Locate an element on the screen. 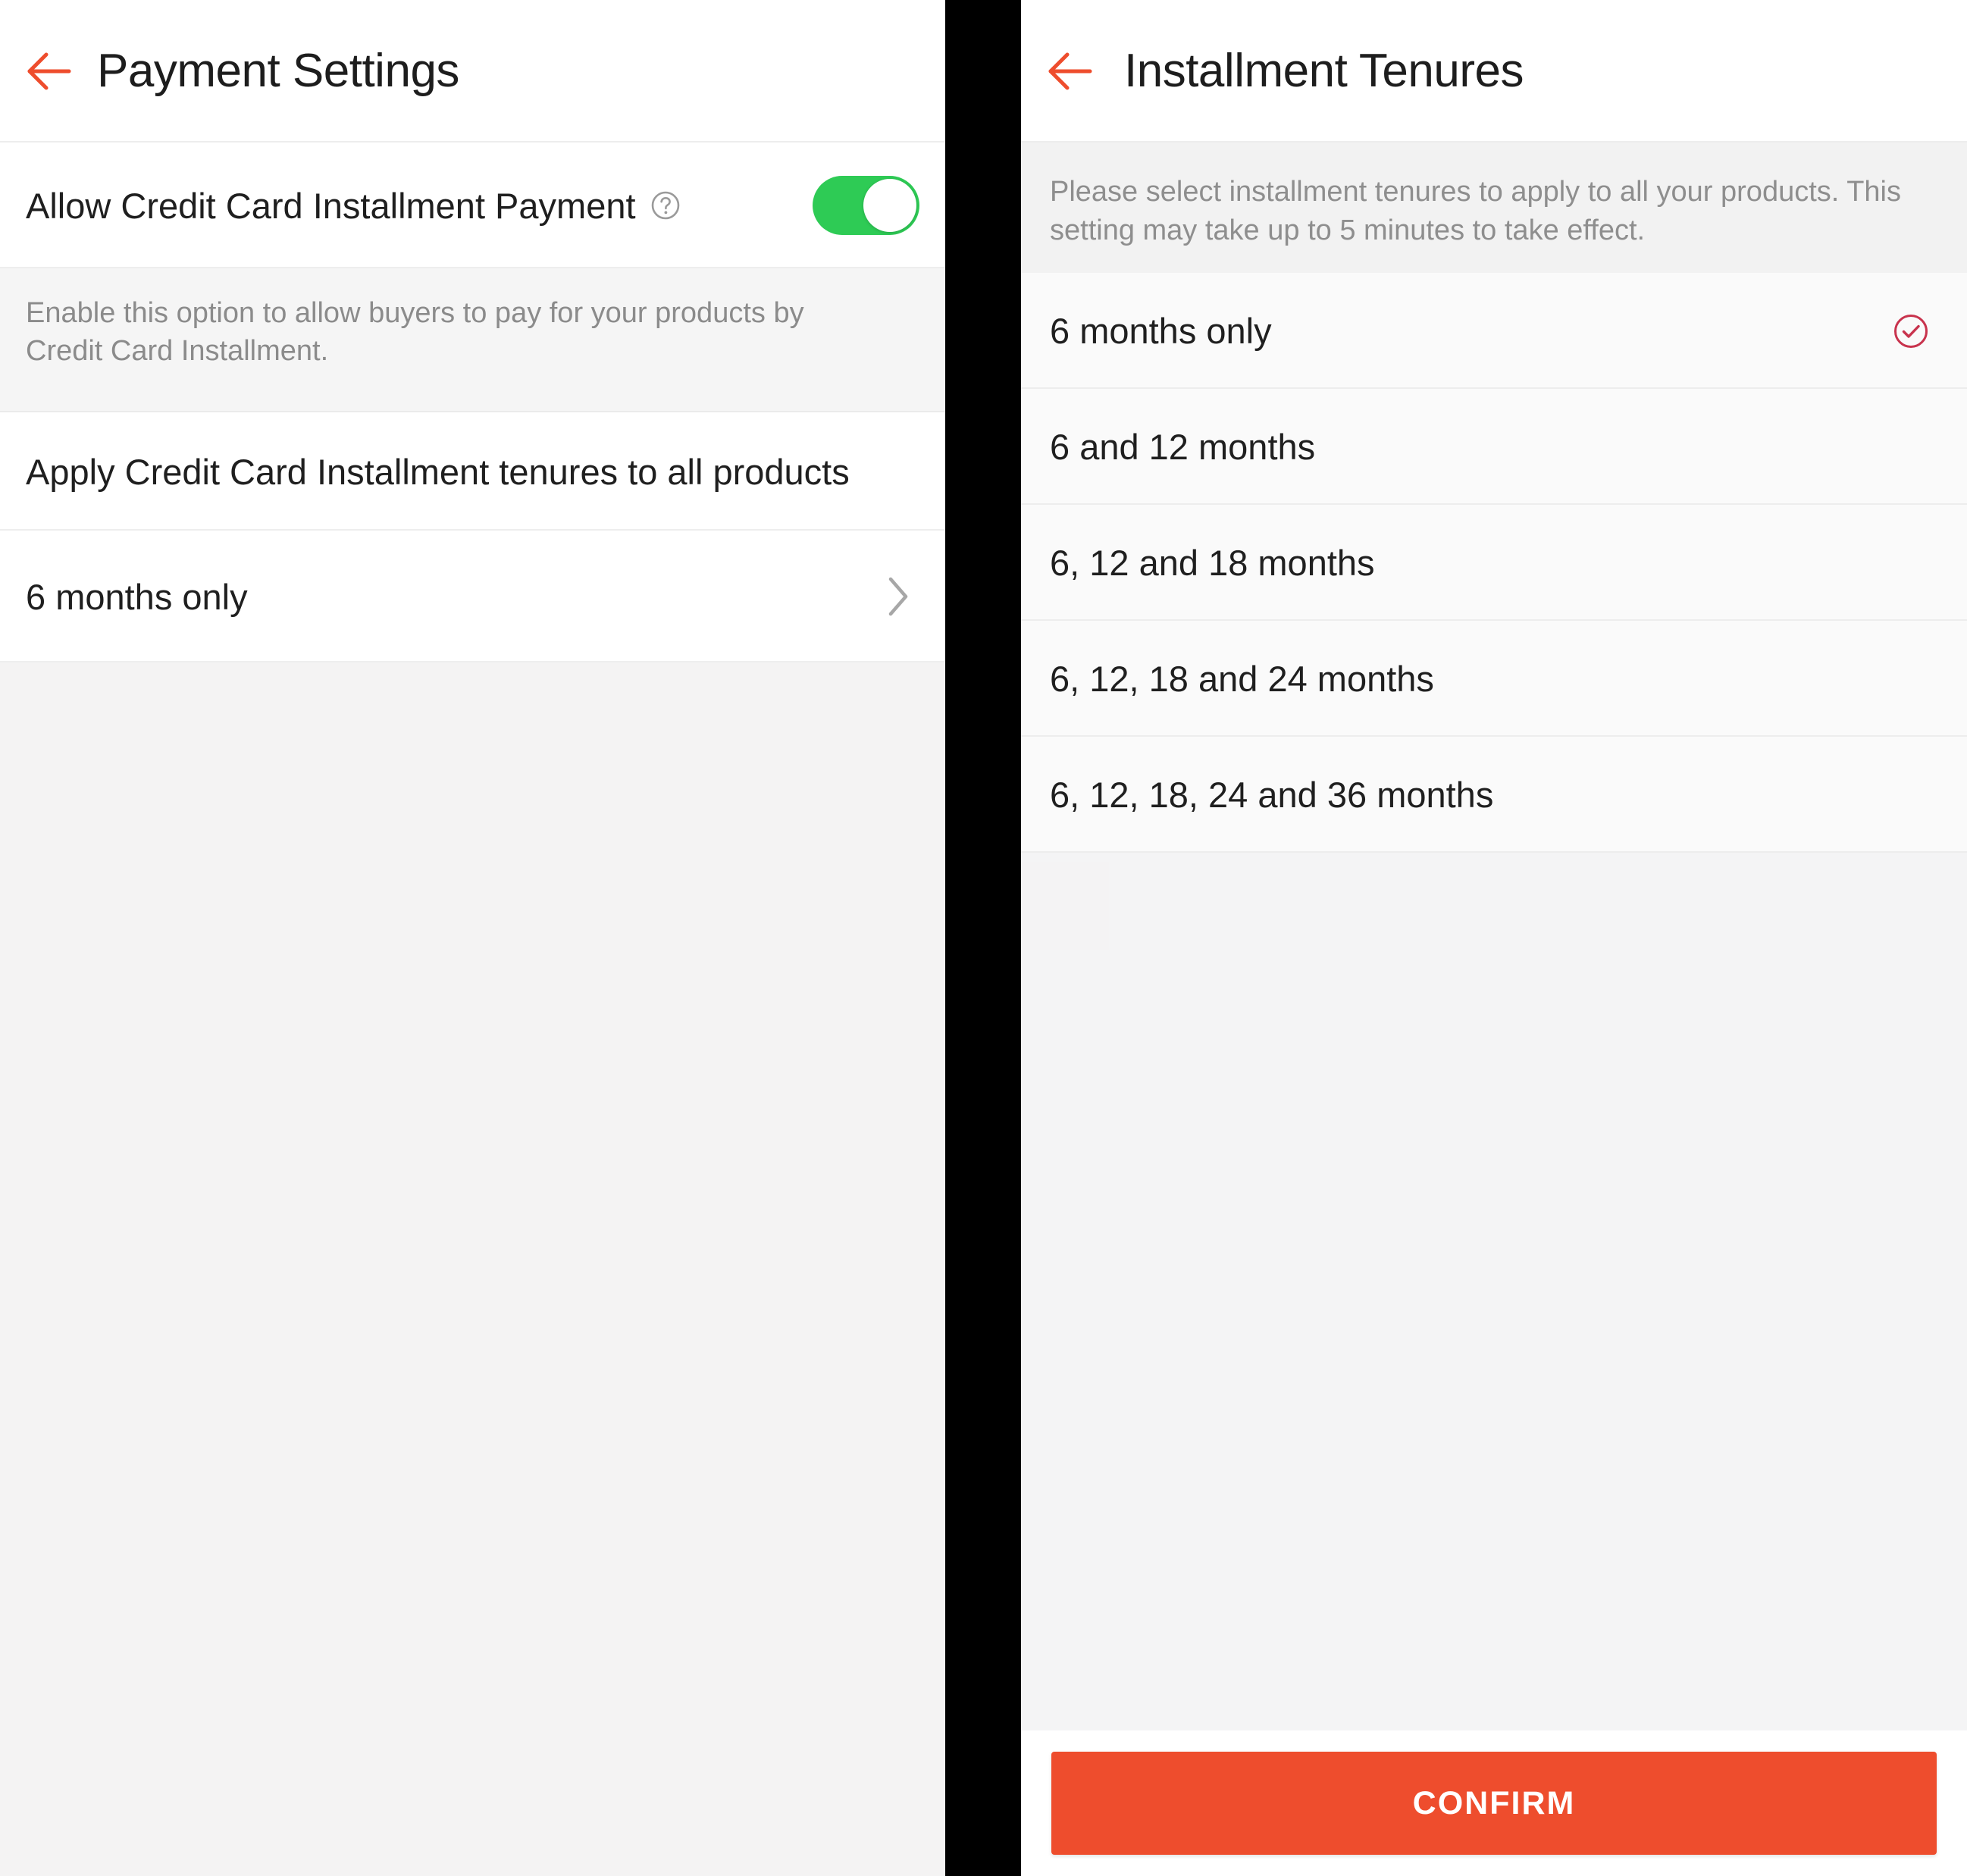 The height and width of the screenshot is (1876, 1967). left-appbar: Payment Settings is located at coordinates (472, 71).